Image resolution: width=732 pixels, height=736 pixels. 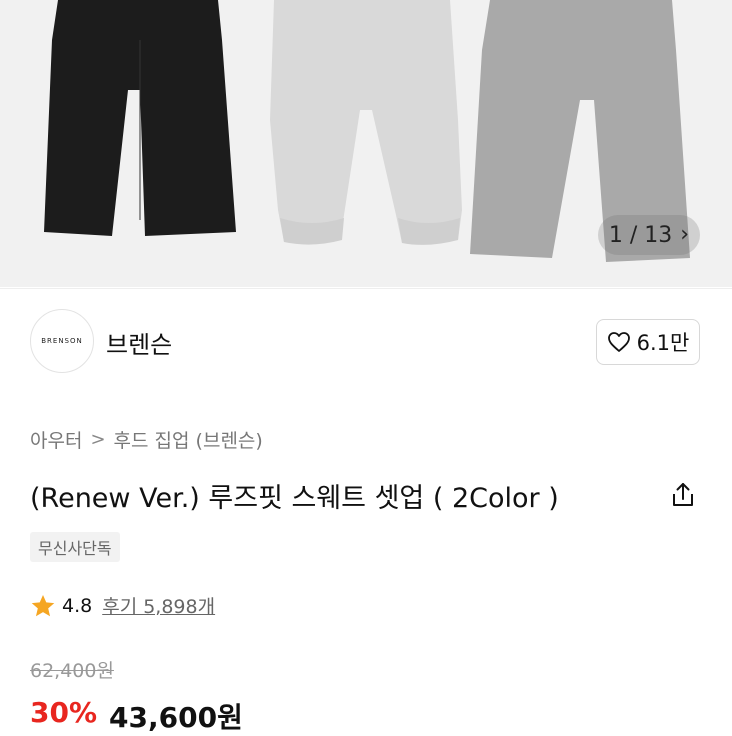 What do you see at coordinates (663, 343) in the screenshot?
I see `like-count: 6.1만` at bounding box center [663, 343].